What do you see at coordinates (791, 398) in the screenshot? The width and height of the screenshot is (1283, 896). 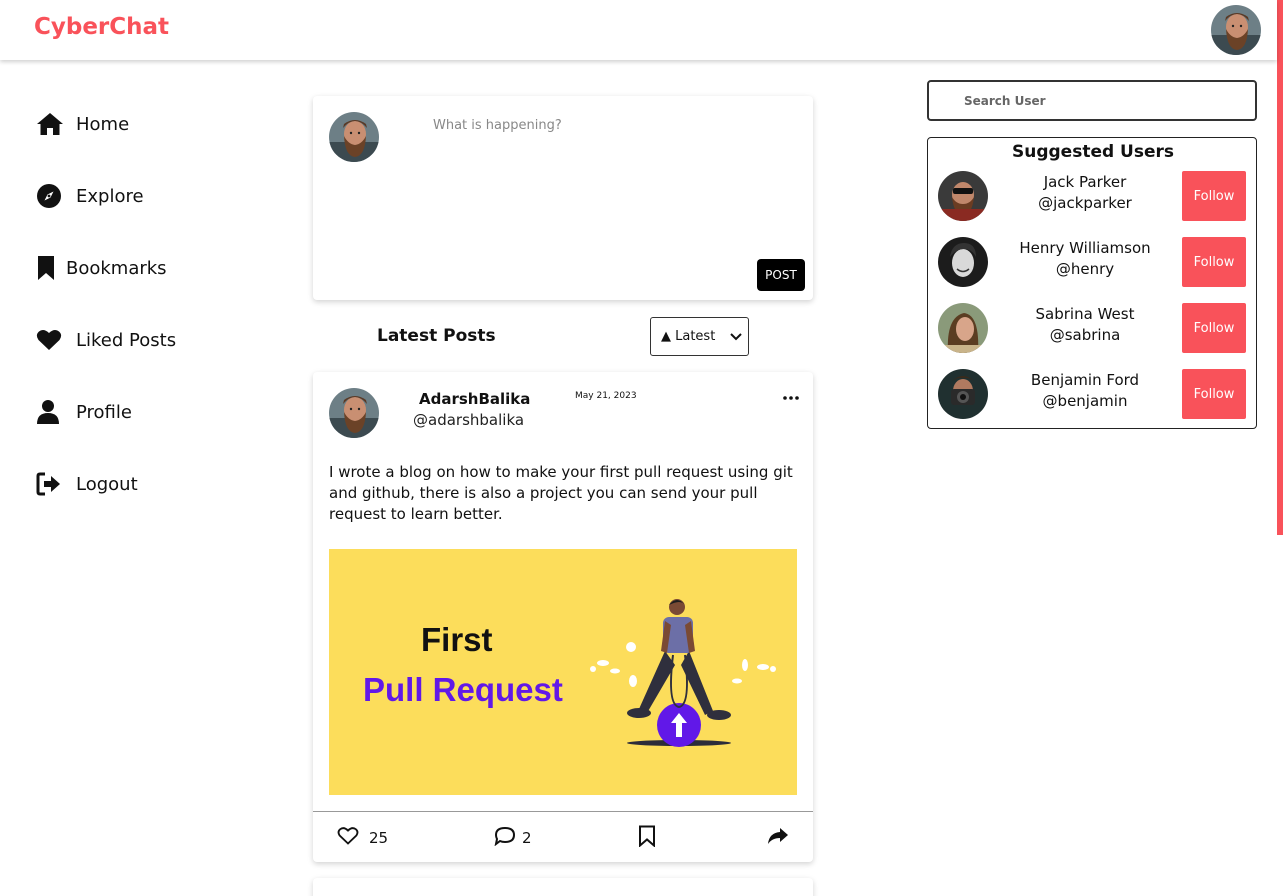 I see `more-options-icon` at bounding box center [791, 398].